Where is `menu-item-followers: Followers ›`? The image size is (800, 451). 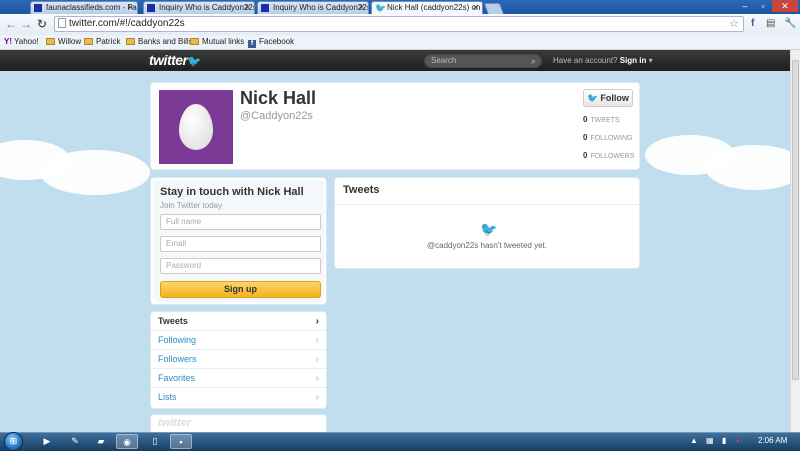 menu-item-followers: Followers › is located at coordinates (238, 359).